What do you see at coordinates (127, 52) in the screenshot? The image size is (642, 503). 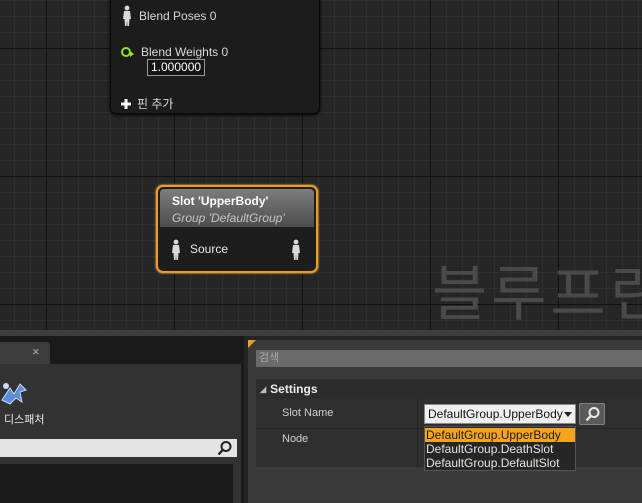 I see `float-pin-icon` at bounding box center [127, 52].